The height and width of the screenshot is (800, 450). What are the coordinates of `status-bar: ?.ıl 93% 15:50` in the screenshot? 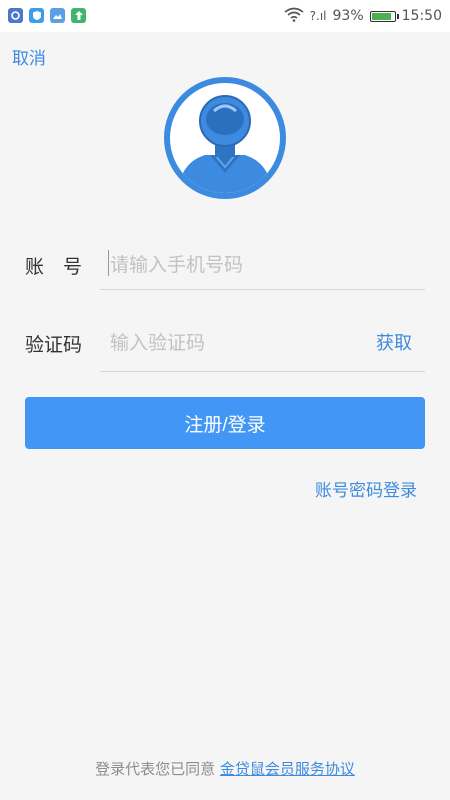 It's located at (225, 16).